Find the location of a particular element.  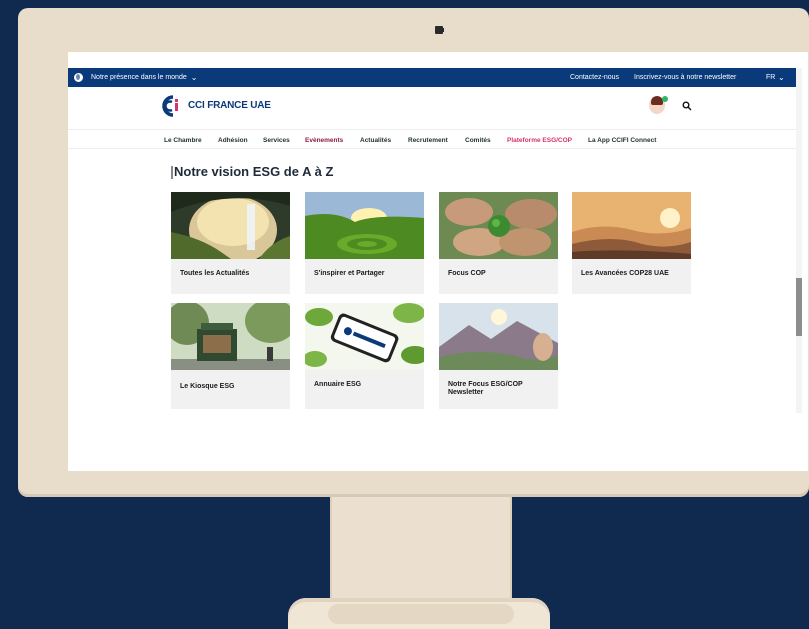

section-title: Notre vision ESG de A à Z is located at coordinates (254, 171).